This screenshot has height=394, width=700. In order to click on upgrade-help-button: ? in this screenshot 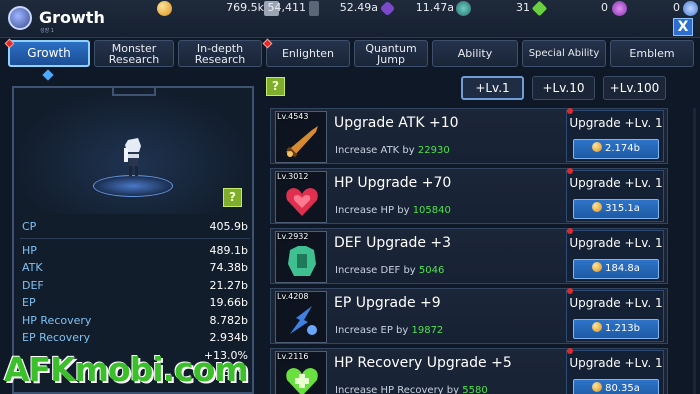, I will do `click(275, 86)`.